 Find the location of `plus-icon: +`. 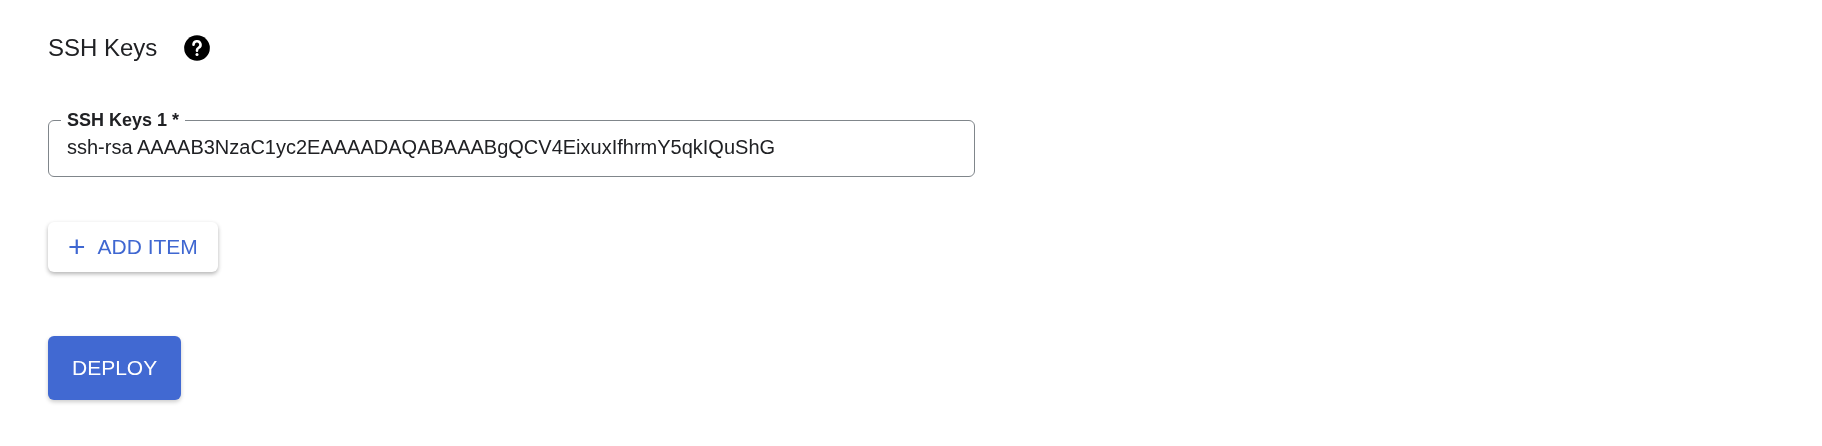

plus-icon: + is located at coordinates (77, 247).